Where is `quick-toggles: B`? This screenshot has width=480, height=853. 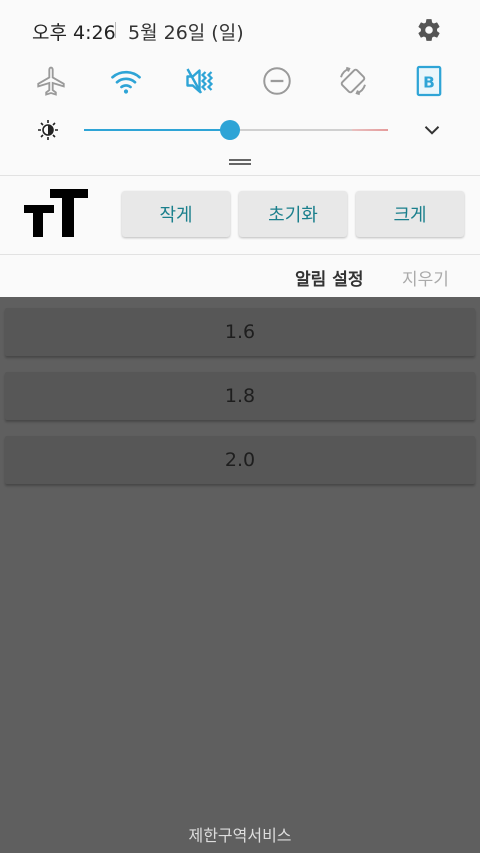
quick-toggles: B is located at coordinates (240, 81).